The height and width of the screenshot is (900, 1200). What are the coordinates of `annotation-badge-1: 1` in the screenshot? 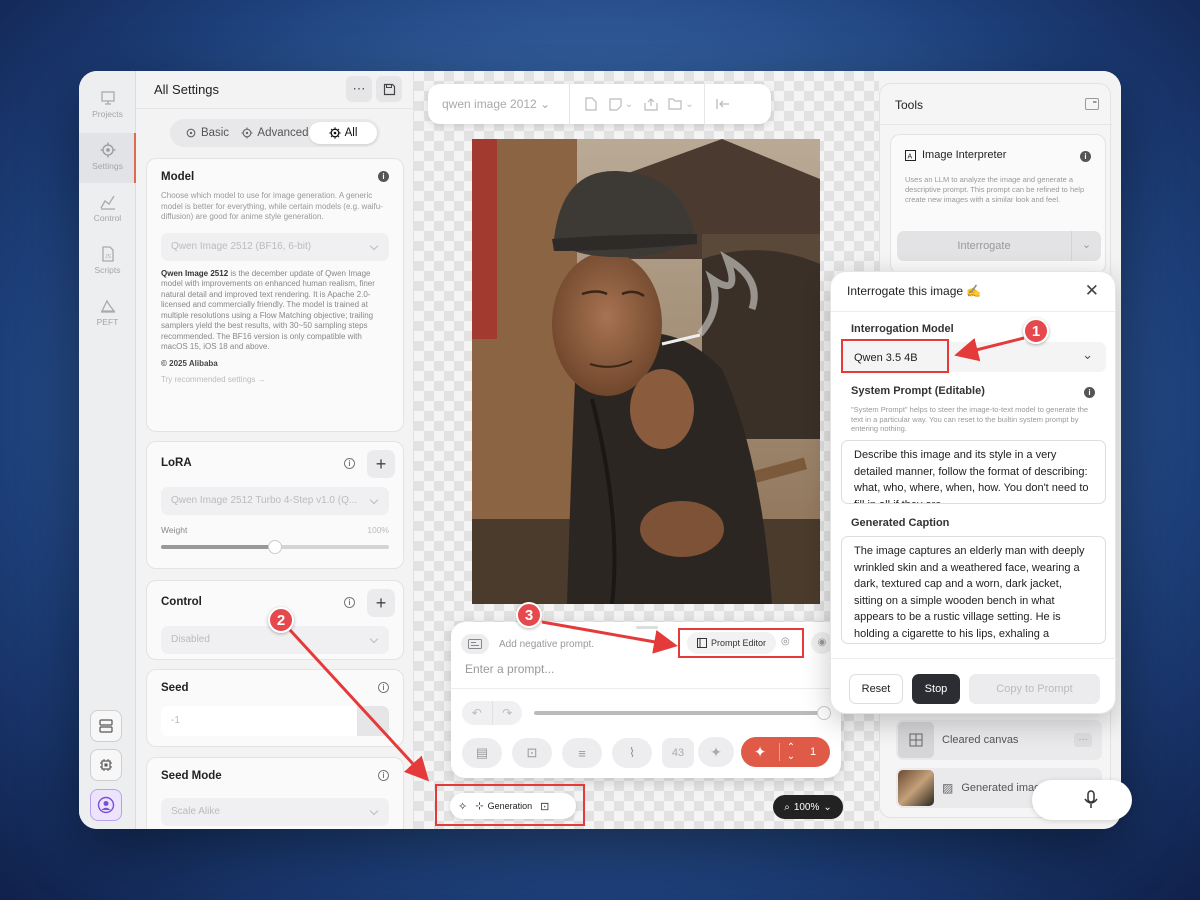 It's located at (1036, 331).